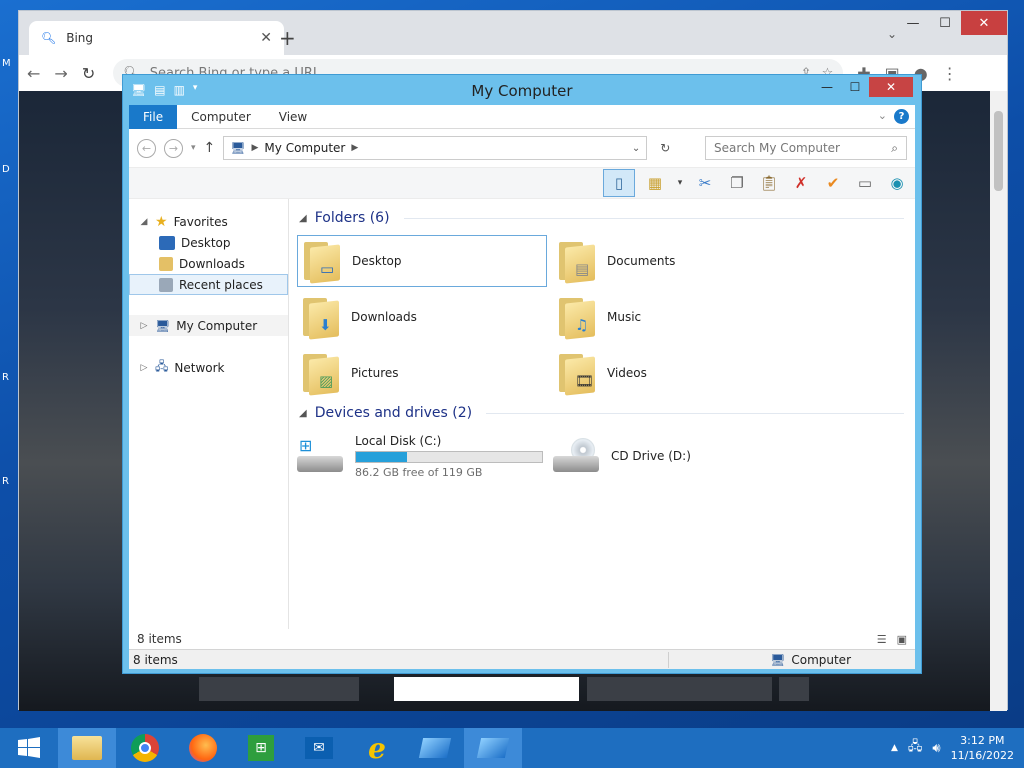 The image size is (1024, 768). Describe the element at coordinates (422, 317) in the screenshot. I see `folder-item: ⬇ Downloads` at that location.